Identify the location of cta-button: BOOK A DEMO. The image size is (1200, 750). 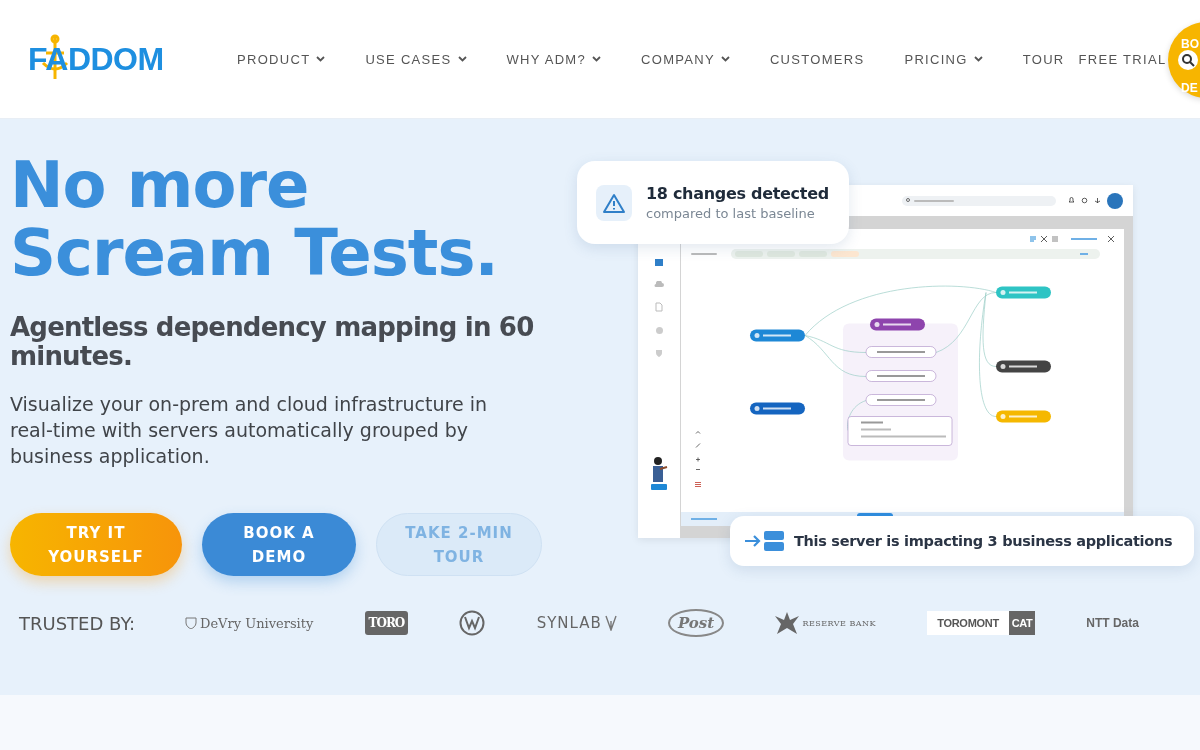
(279, 544).